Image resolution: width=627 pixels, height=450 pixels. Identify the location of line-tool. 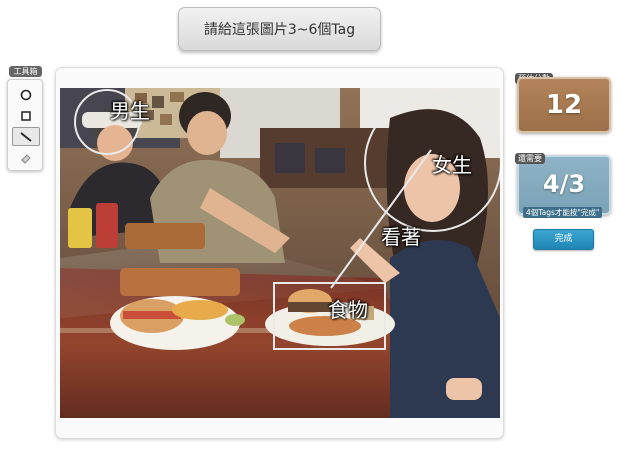
(26, 136).